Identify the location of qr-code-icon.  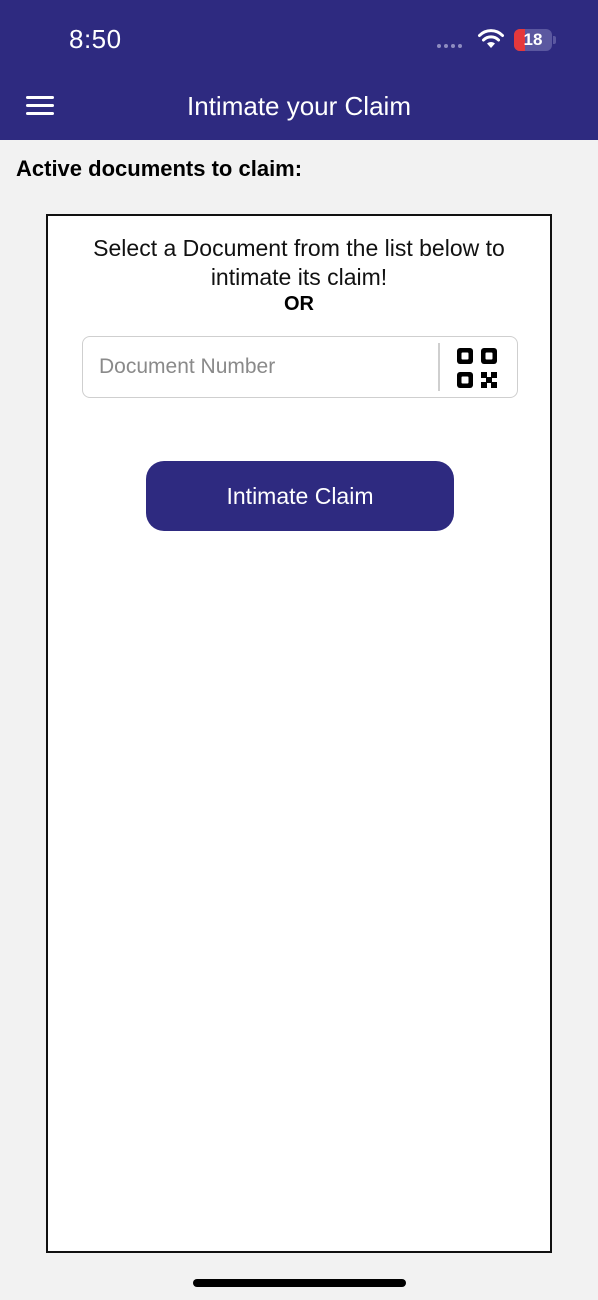
(477, 368).